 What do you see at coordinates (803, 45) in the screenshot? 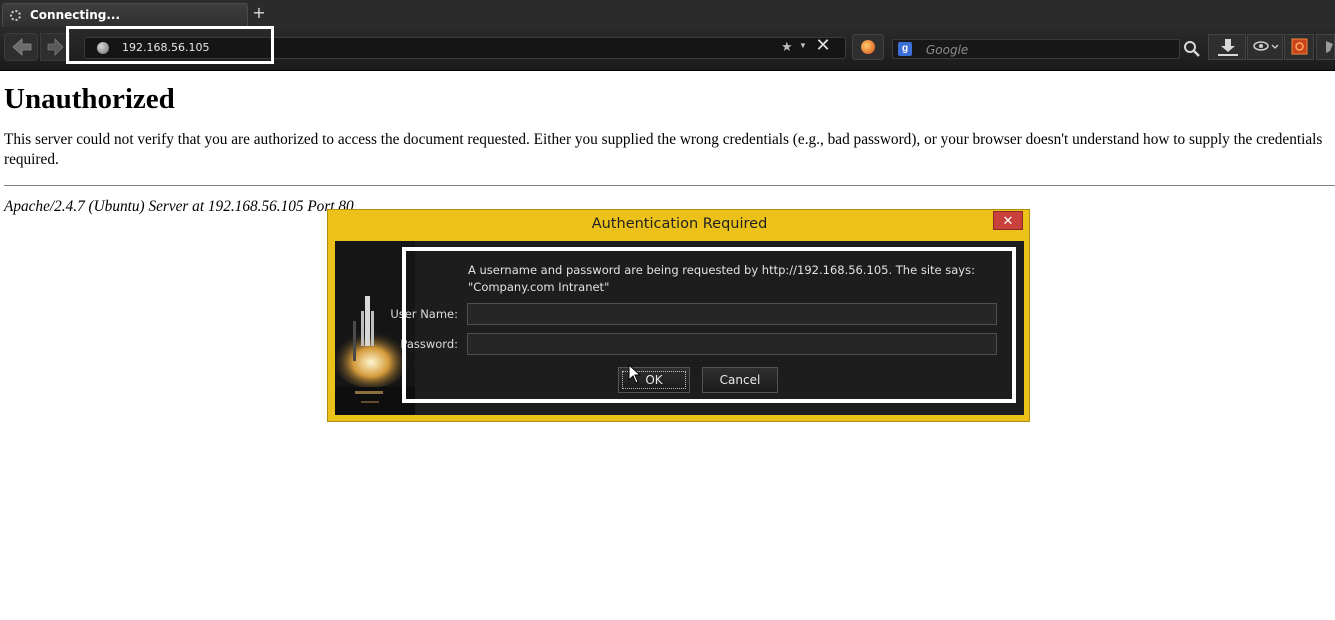
I see `chevron-down-icon: ▼` at bounding box center [803, 45].